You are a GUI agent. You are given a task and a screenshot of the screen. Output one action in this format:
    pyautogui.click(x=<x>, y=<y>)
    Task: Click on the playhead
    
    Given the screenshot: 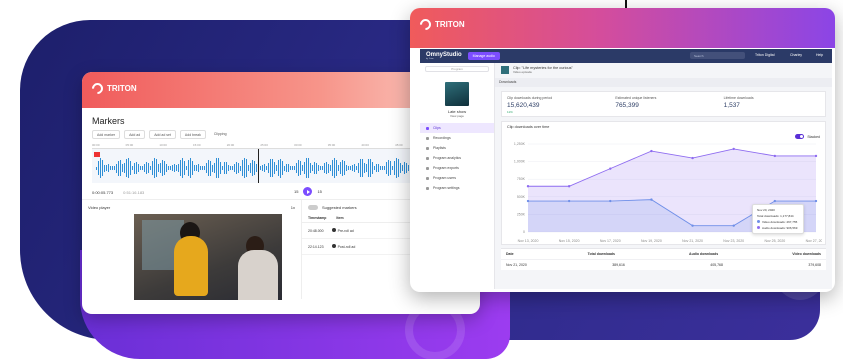 What is the action you would take?
    pyautogui.click(x=258, y=166)
    